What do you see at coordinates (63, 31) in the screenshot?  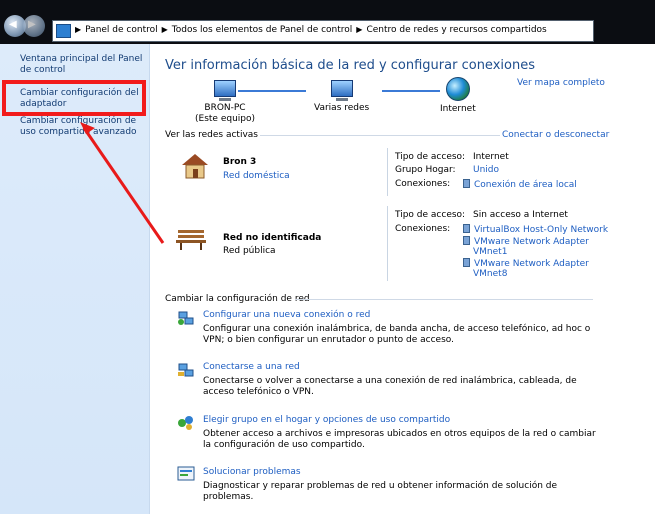 I see `control-panel-icon` at bounding box center [63, 31].